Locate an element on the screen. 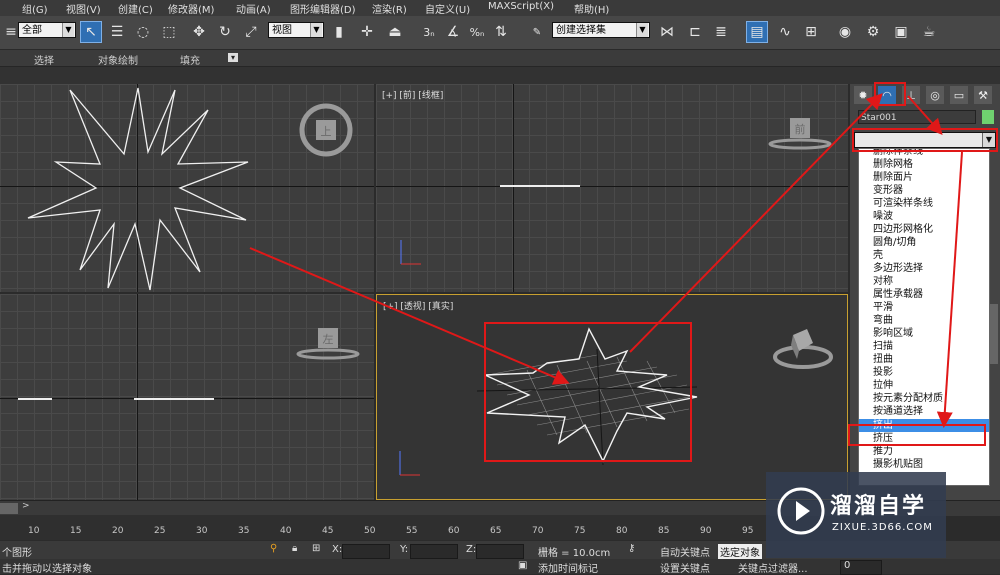 The image size is (1000, 575). watermark: 溜溜自学 ZIXUE.3D66.COM is located at coordinates (856, 515).